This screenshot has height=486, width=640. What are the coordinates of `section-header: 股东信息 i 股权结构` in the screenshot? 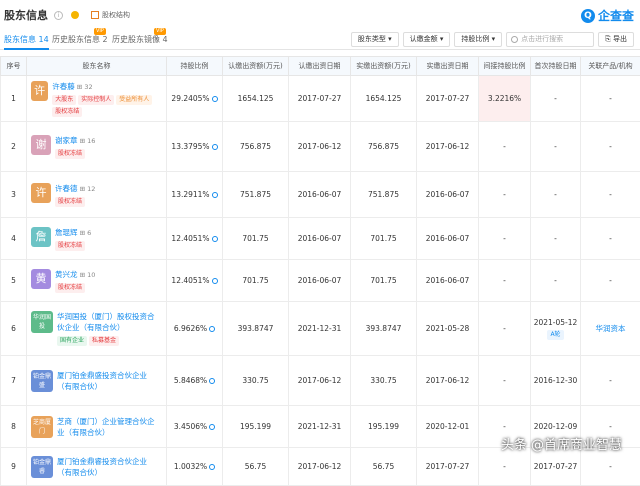 It's located at (320, 15).